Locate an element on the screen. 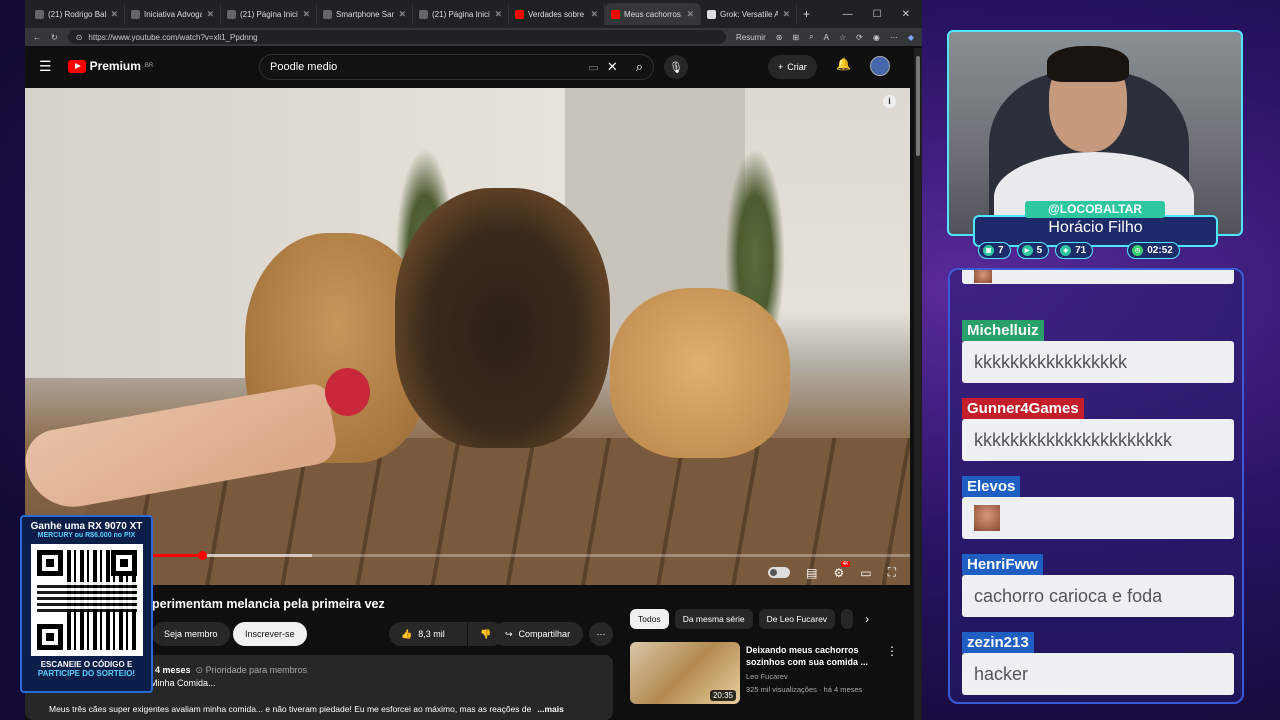 This screenshot has height=720, width=1280. like-button: 👍 8,3 mil is located at coordinates (428, 634).